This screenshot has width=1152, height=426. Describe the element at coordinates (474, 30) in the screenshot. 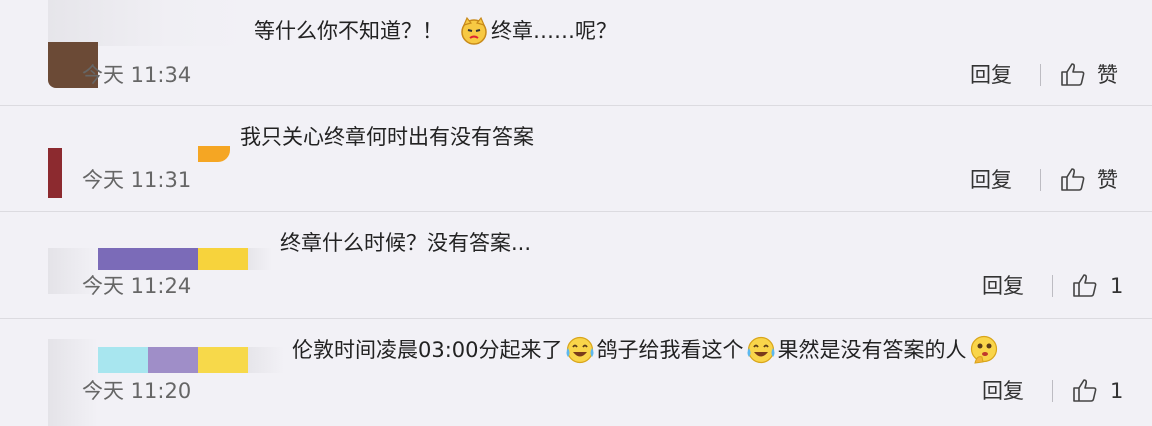

I see `cat-face-icon` at that location.